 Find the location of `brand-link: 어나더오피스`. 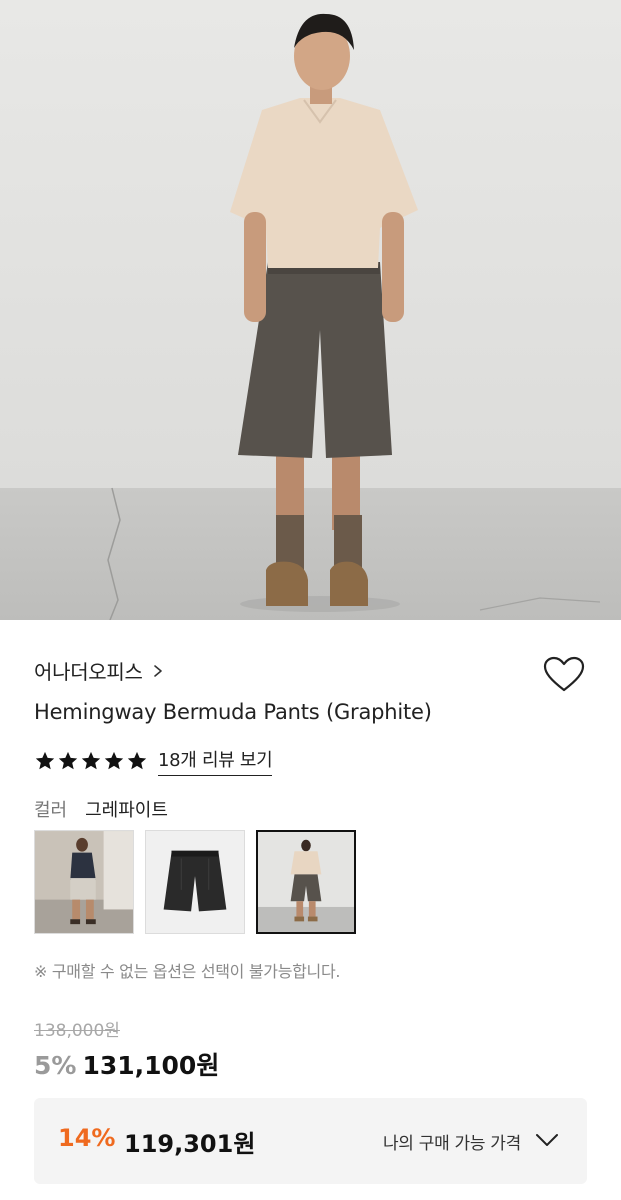

brand-link: 어나더오피스 is located at coordinates (99, 670).